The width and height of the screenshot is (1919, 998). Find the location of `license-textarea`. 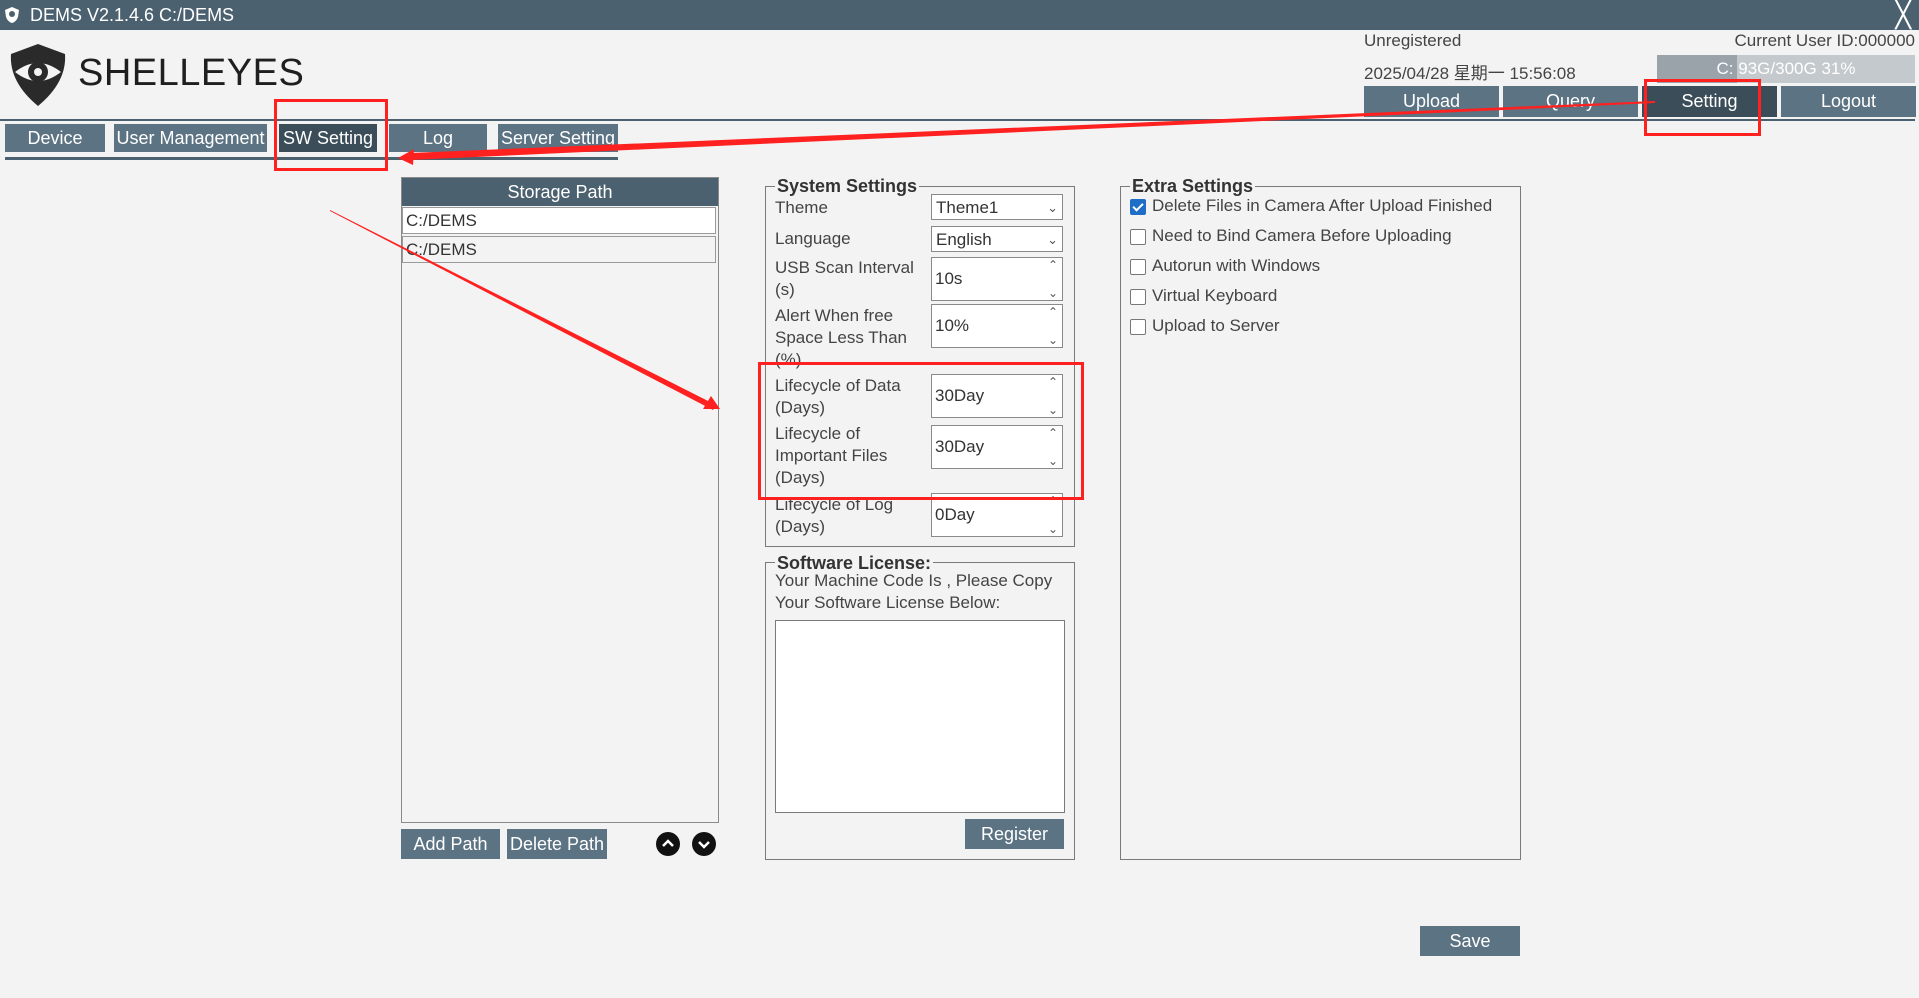

license-textarea is located at coordinates (920, 716).